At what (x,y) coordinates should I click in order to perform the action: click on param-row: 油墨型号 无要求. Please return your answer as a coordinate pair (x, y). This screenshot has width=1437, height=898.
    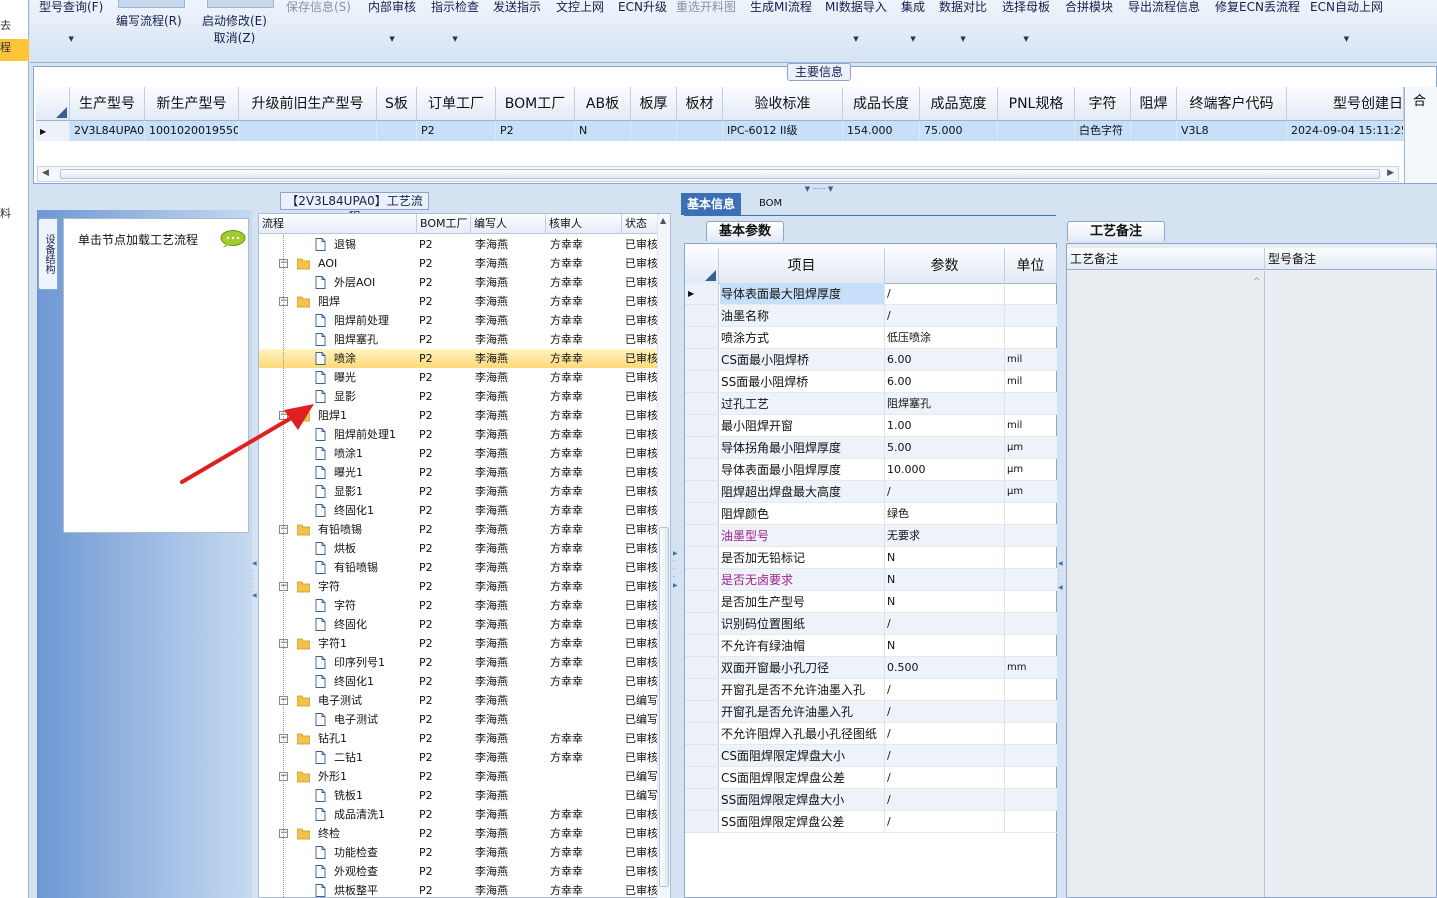
    Looking at the image, I should click on (871, 536).